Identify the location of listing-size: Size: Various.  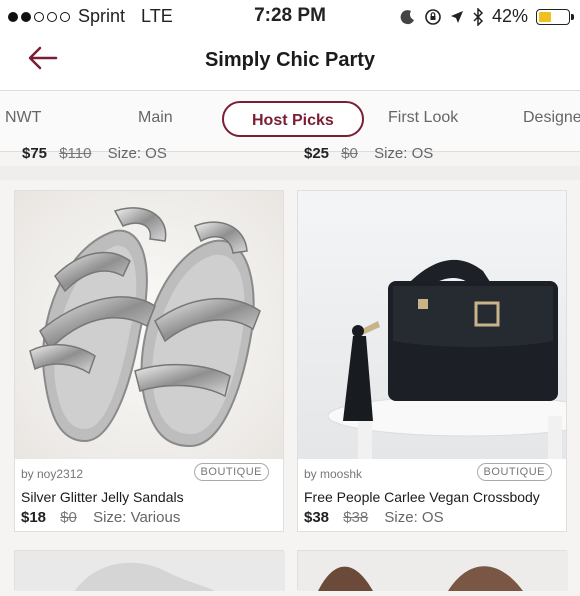
(137, 517).